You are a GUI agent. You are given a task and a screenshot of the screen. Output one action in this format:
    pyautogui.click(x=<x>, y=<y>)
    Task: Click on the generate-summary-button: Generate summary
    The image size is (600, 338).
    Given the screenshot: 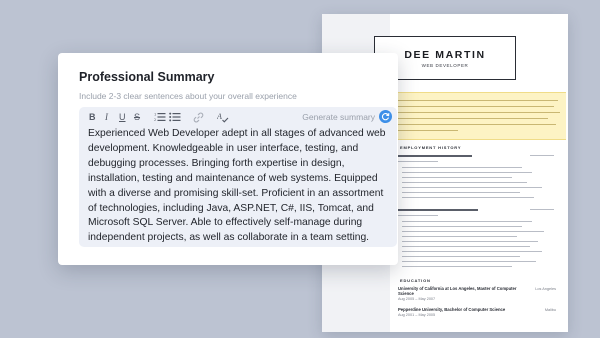 What is the action you would take?
    pyautogui.click(x=338, y=117)
    